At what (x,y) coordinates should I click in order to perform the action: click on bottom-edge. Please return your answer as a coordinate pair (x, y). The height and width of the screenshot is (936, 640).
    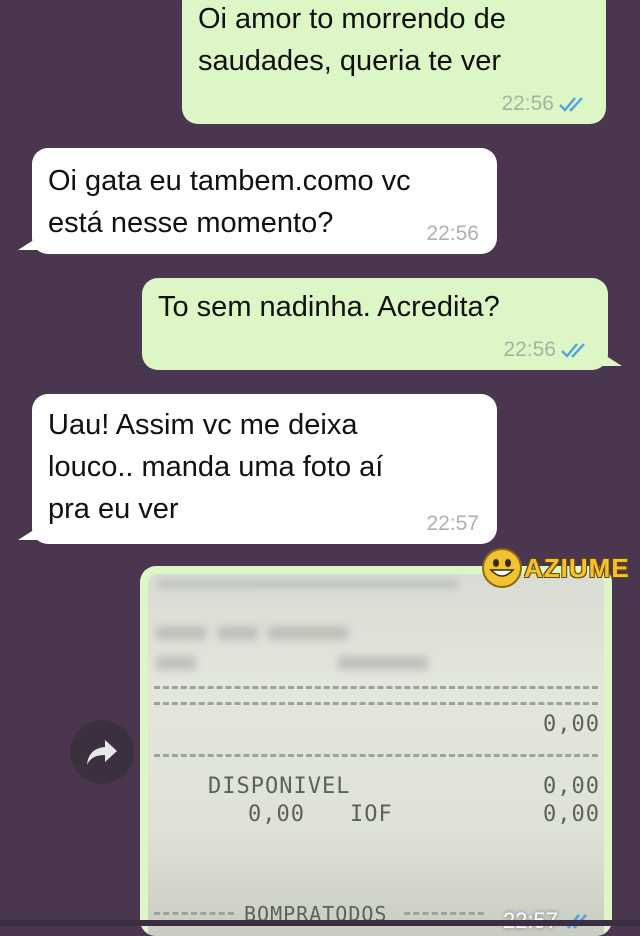
    Looking at the image, I should click on (320, 923).